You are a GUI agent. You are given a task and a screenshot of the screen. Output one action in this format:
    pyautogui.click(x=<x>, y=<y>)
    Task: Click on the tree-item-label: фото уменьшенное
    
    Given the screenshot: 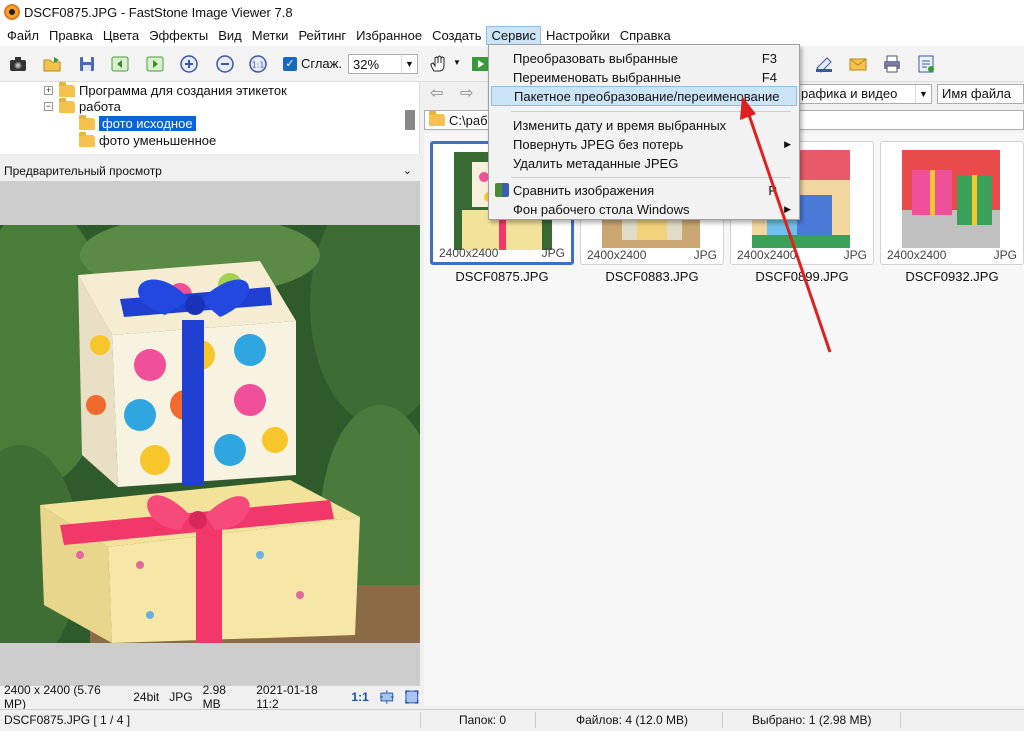 What is the action you would take?
    pyautogui.click(x=158, y=140)
    